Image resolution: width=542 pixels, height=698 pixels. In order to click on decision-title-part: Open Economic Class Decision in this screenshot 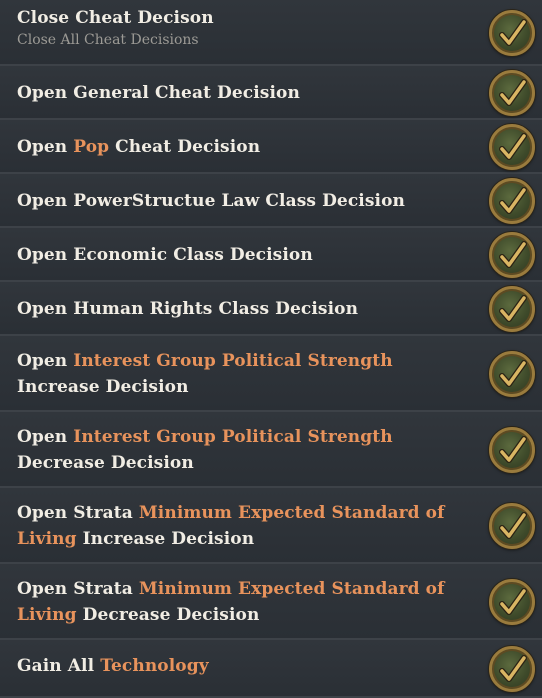, I will do `click(165, 255)`.